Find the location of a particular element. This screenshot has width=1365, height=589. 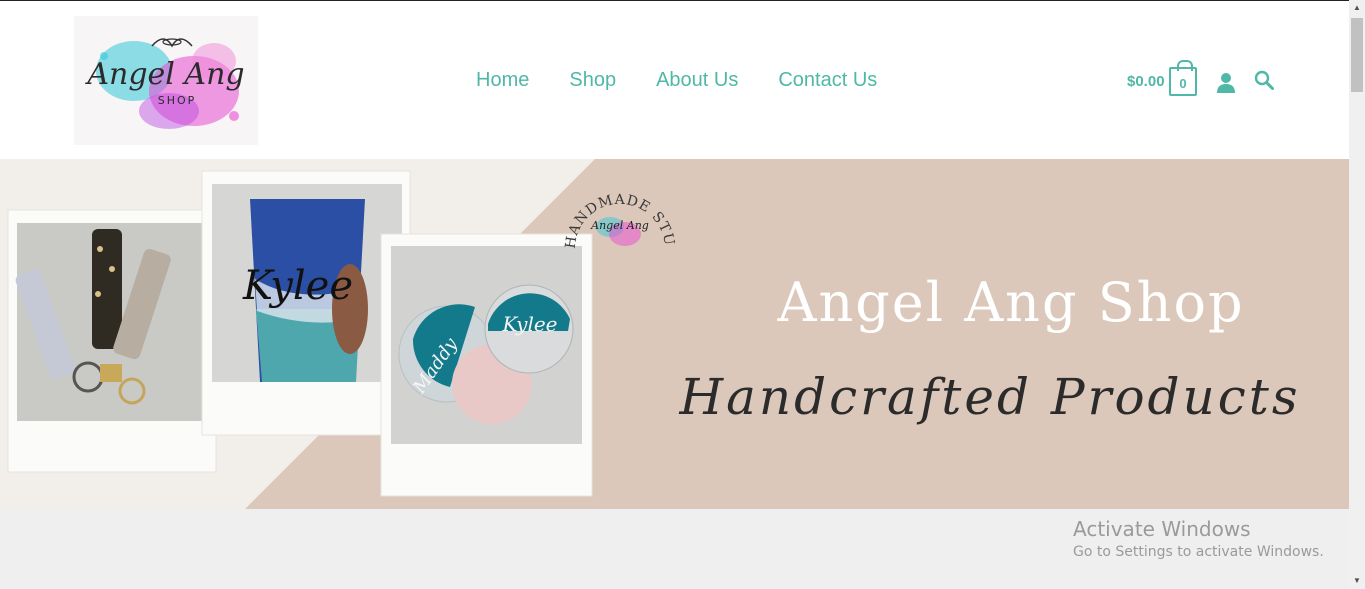

vertical-scrollbar: ▲ ▼ is located at coordinates (1357, 294).